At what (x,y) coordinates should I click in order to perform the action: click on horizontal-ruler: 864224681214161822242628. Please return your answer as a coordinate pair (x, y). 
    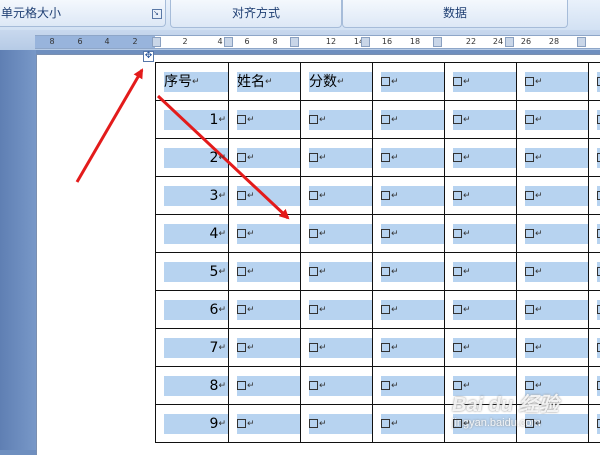
    Looking at the image, I should click on (317, 42).